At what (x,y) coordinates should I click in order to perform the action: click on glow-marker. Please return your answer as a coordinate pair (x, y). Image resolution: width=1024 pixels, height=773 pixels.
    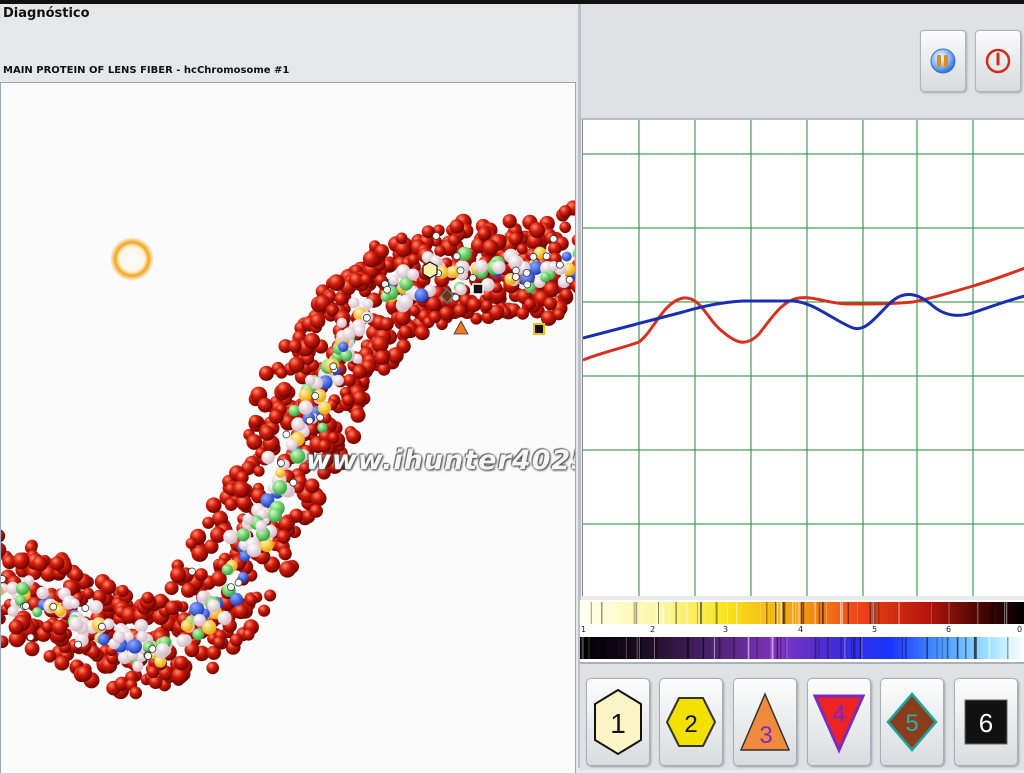
    Looking at the image, I should click on (132, 259).